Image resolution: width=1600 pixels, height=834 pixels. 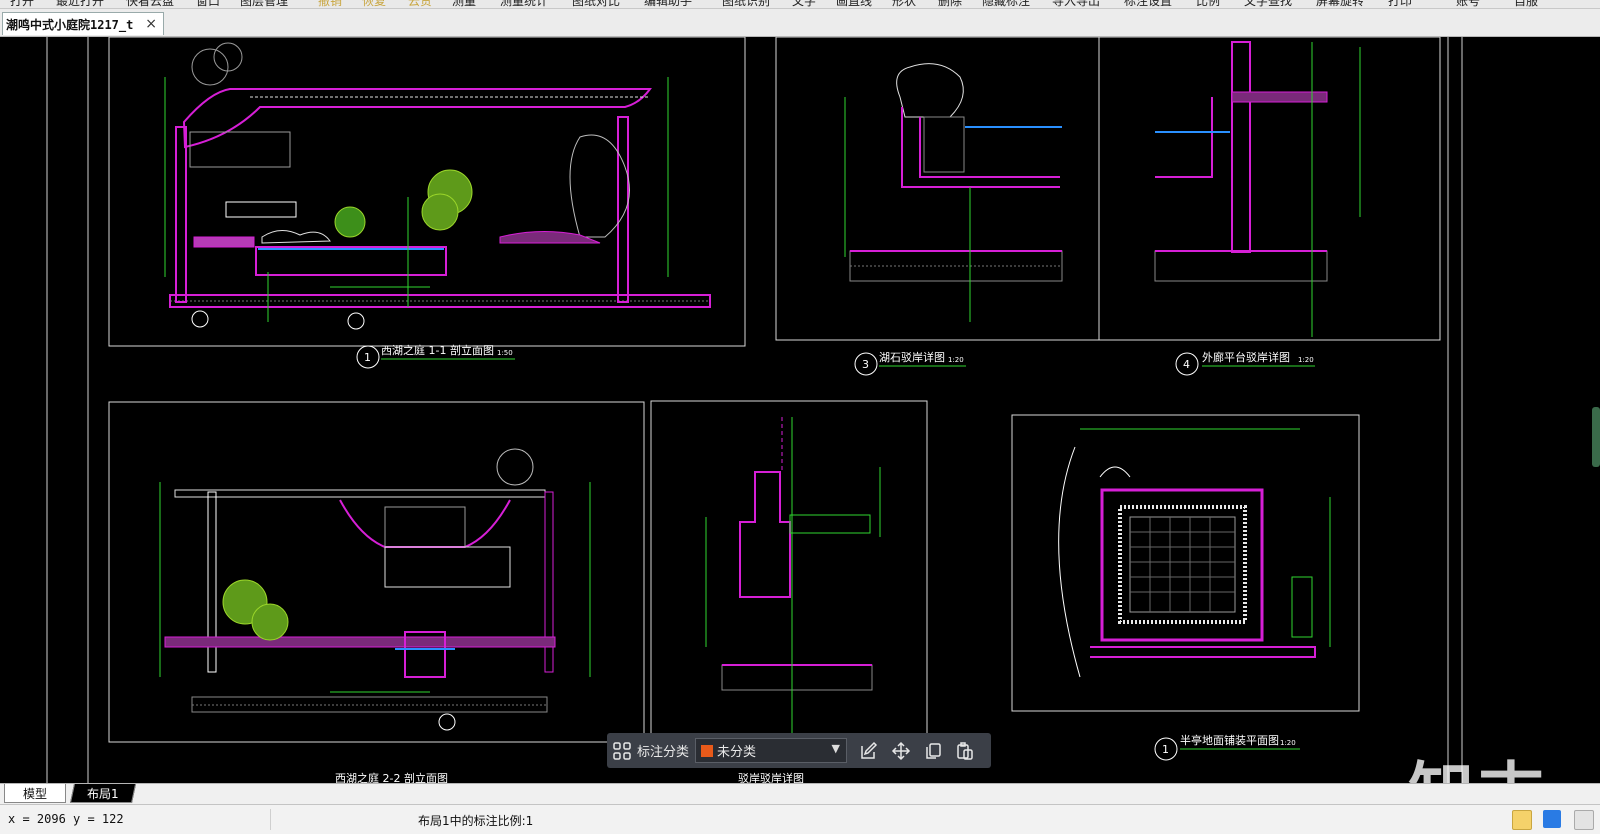 What do you see at coordinates (1552, 819) in the screenshot?
I see `pdf-convert-icon` at bounding box center [1552, 819].